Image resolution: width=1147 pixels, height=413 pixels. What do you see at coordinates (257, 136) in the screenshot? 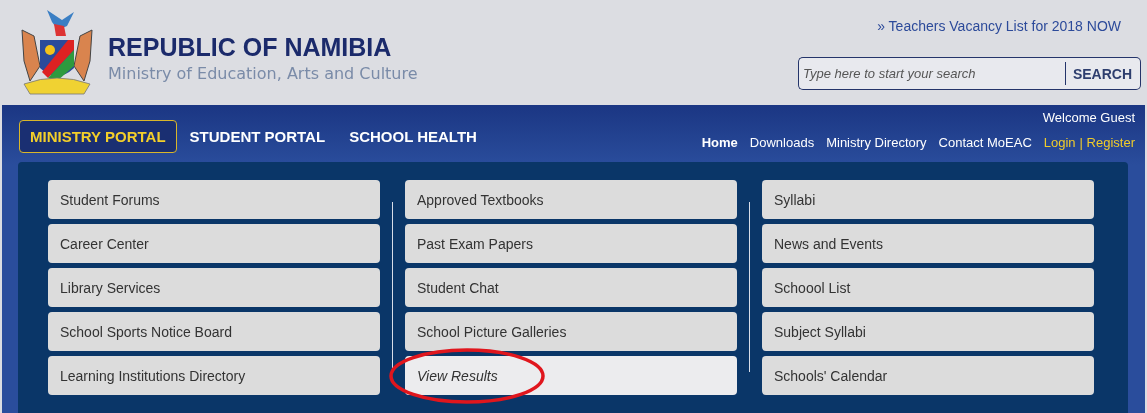
I see `portal-tab: STUDENT PORTAL` at bounding box center [257, 136].